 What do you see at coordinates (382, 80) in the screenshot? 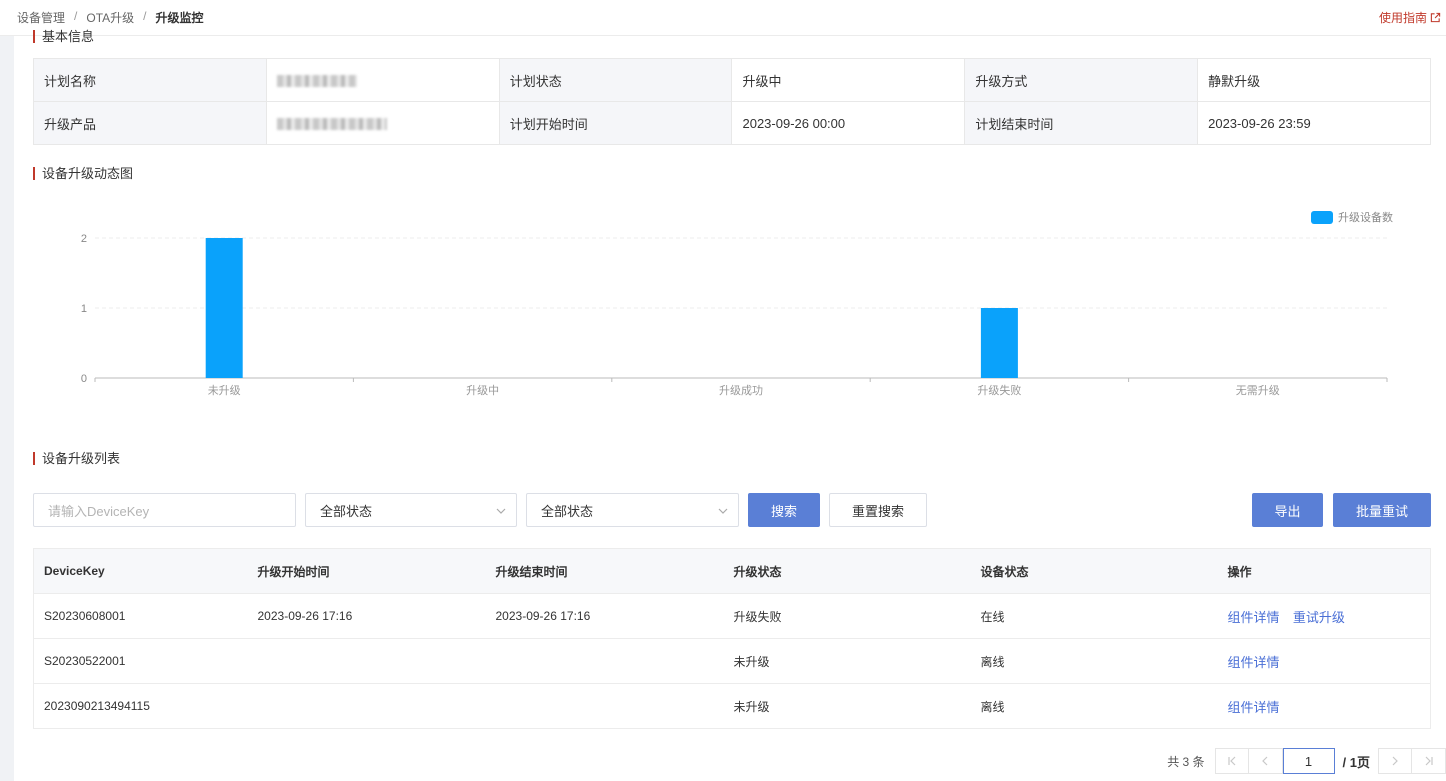
I see `plan-name-value` at bounding box center [382, 80].